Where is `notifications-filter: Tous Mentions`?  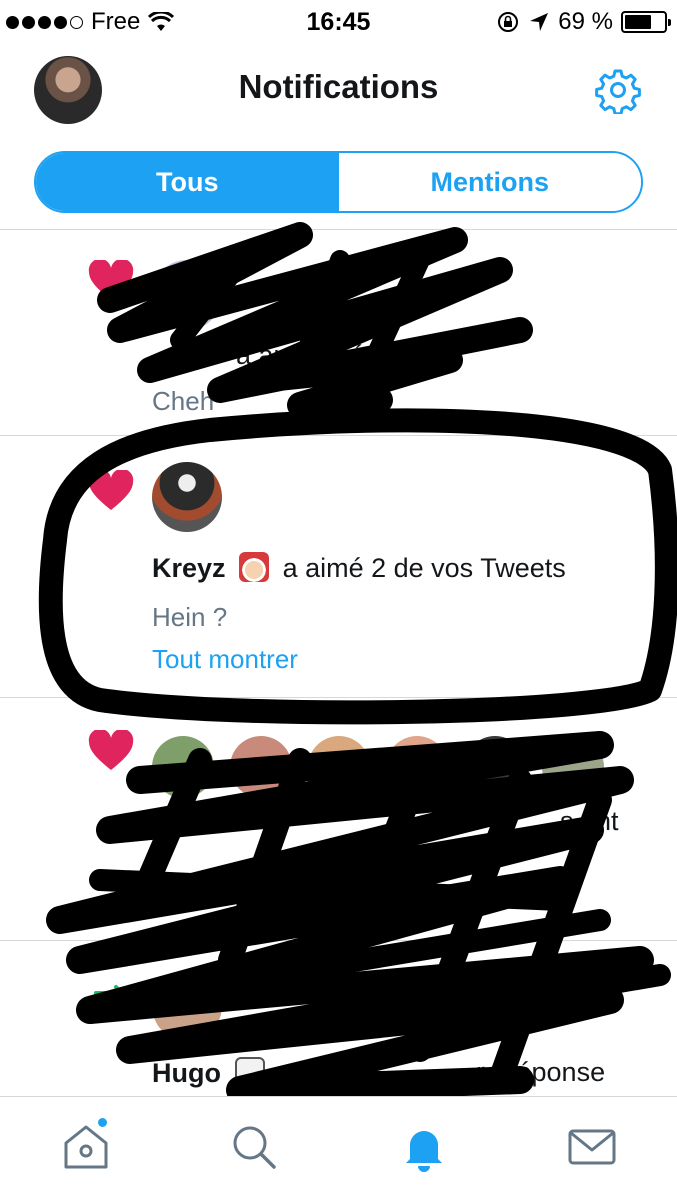 notifications-filter: Tous Mentions is located at coordinates (338, 182).